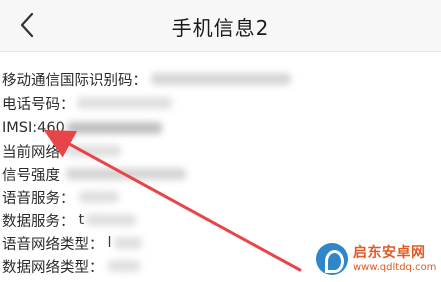 This screenshot has height=282, width=441. I want to click on watermark-logo-icon, so click(332, 259).